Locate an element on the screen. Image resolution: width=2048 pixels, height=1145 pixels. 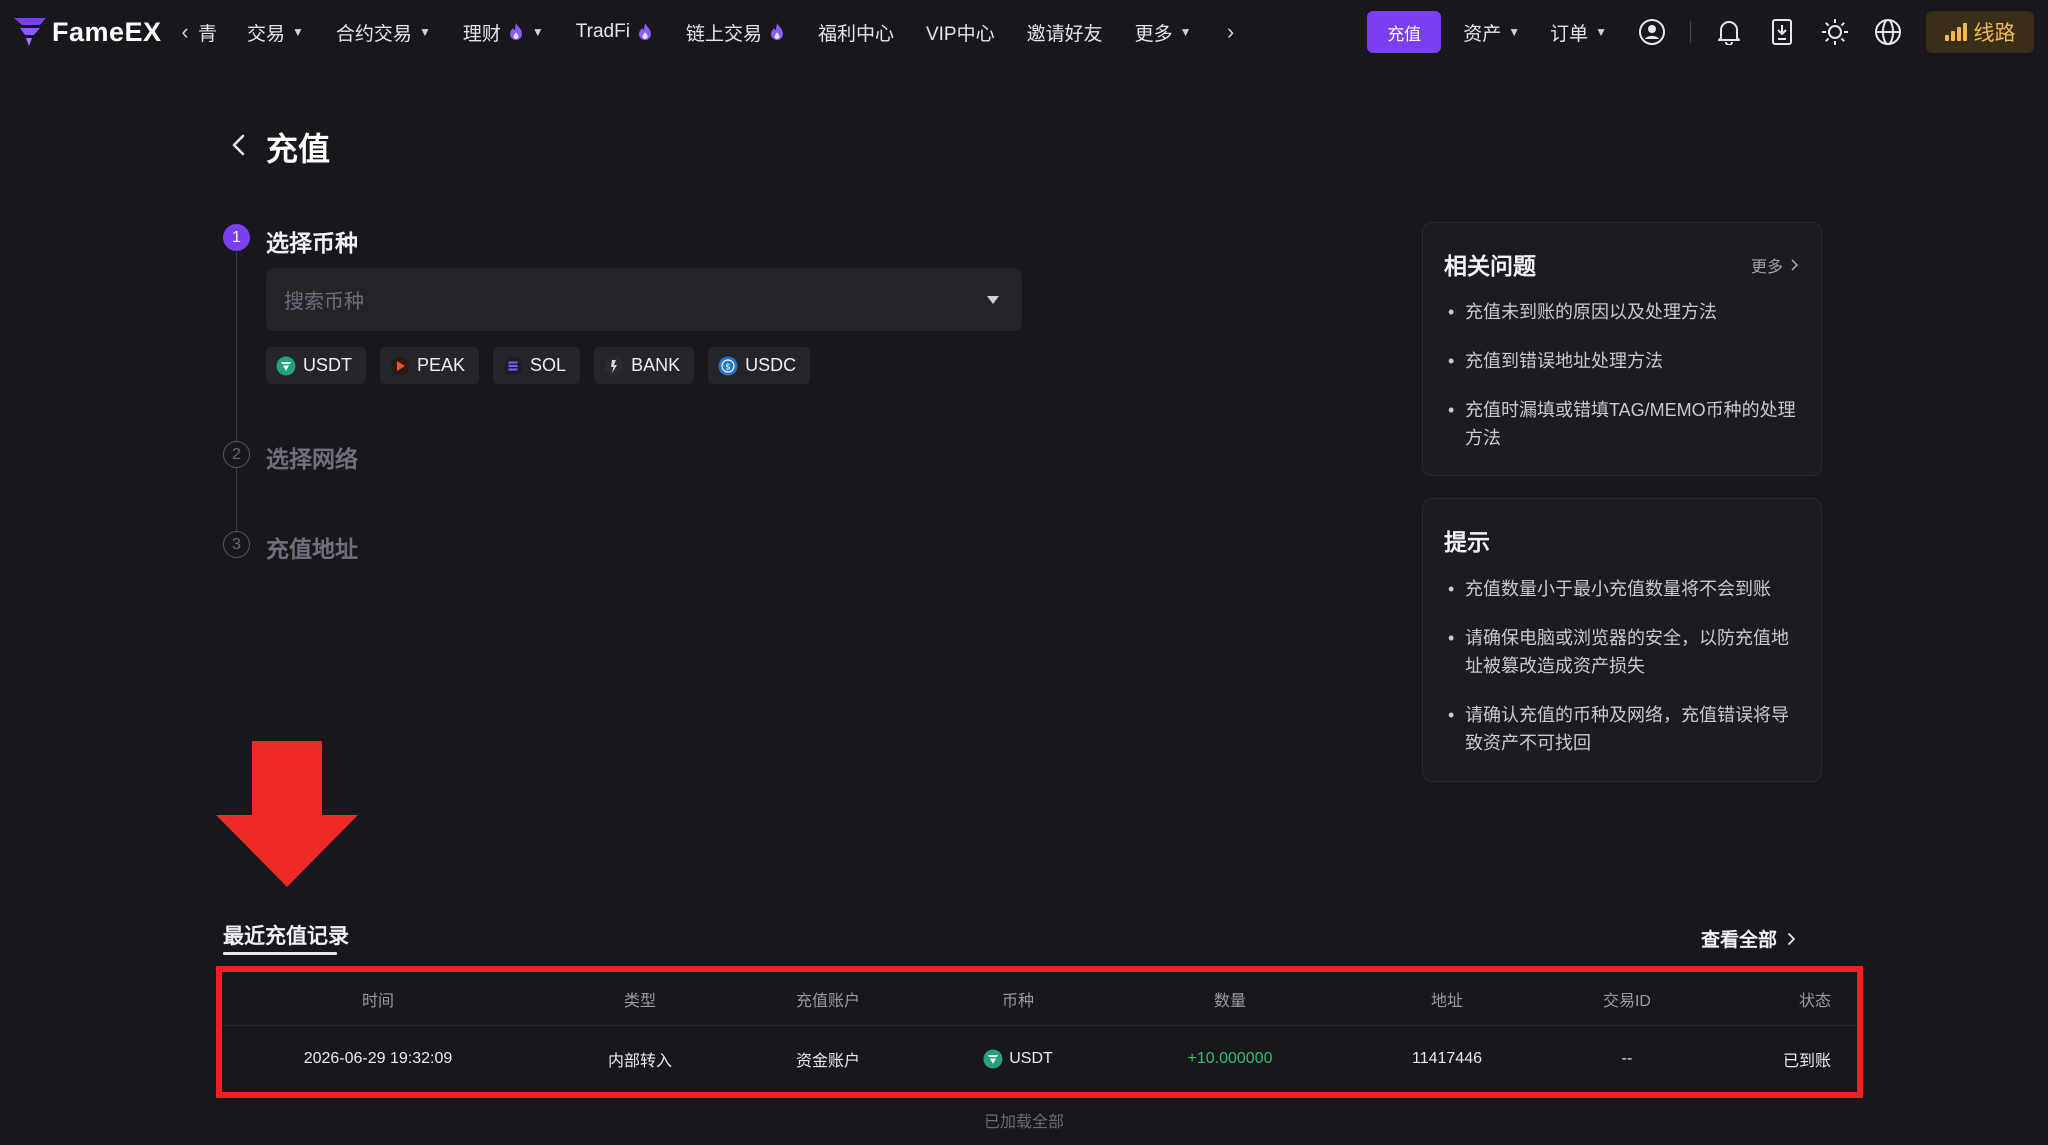
cell-address-value: 11417446 is located at coordinates (1447, 1058).